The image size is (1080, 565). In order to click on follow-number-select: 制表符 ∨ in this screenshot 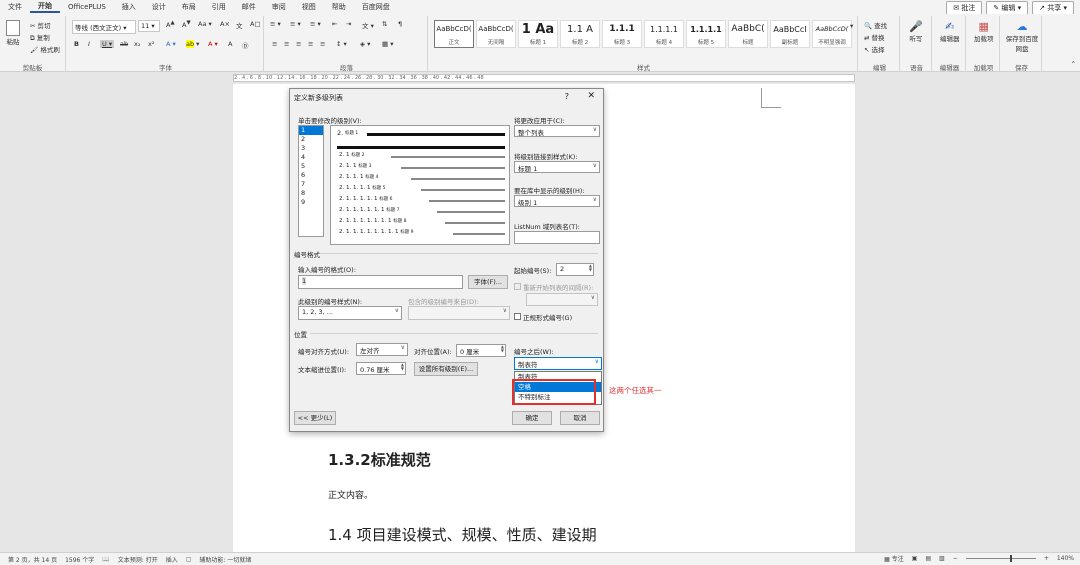, I will do `click(558, 363)`.